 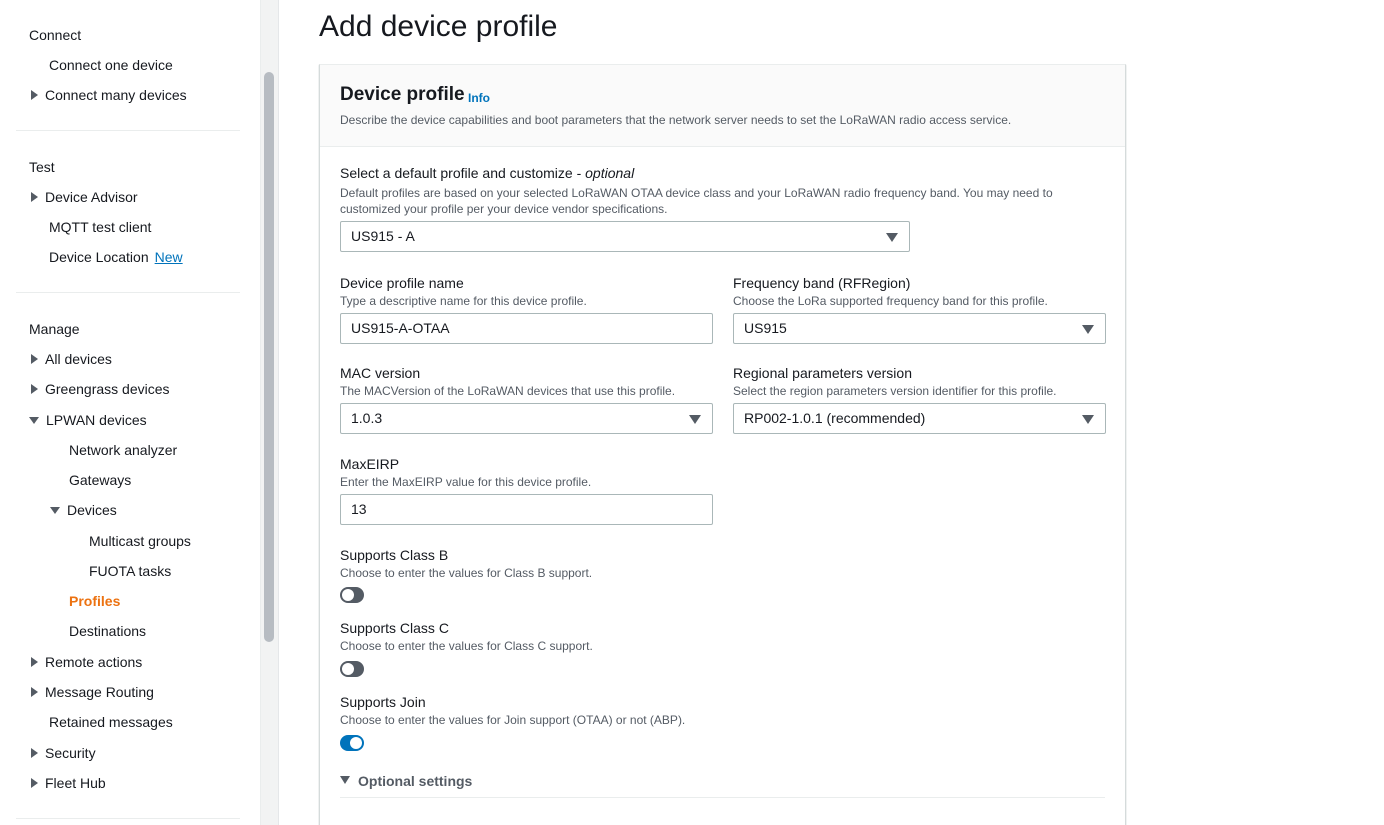 I want to click on sidebar-item-connect-many-devices: Connect many devices, so click(x=109, y=95).